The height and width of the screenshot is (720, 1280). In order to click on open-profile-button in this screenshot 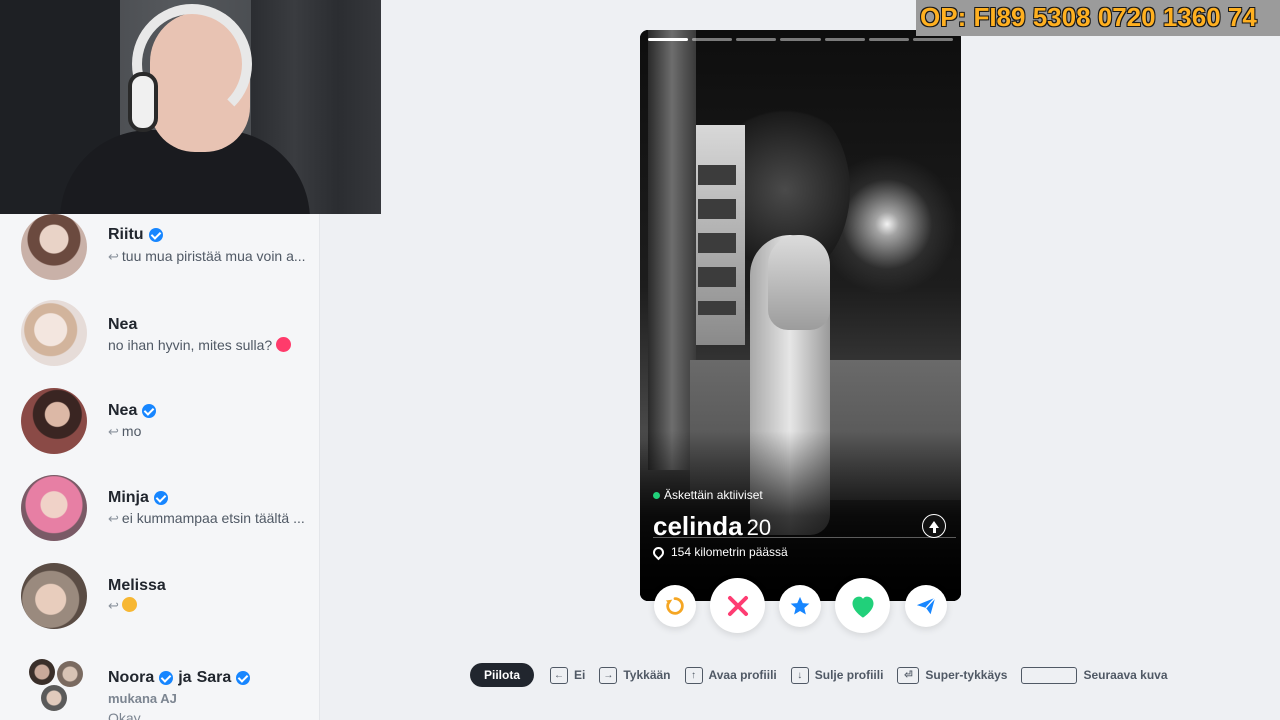, I will do `click(934, 526)`.